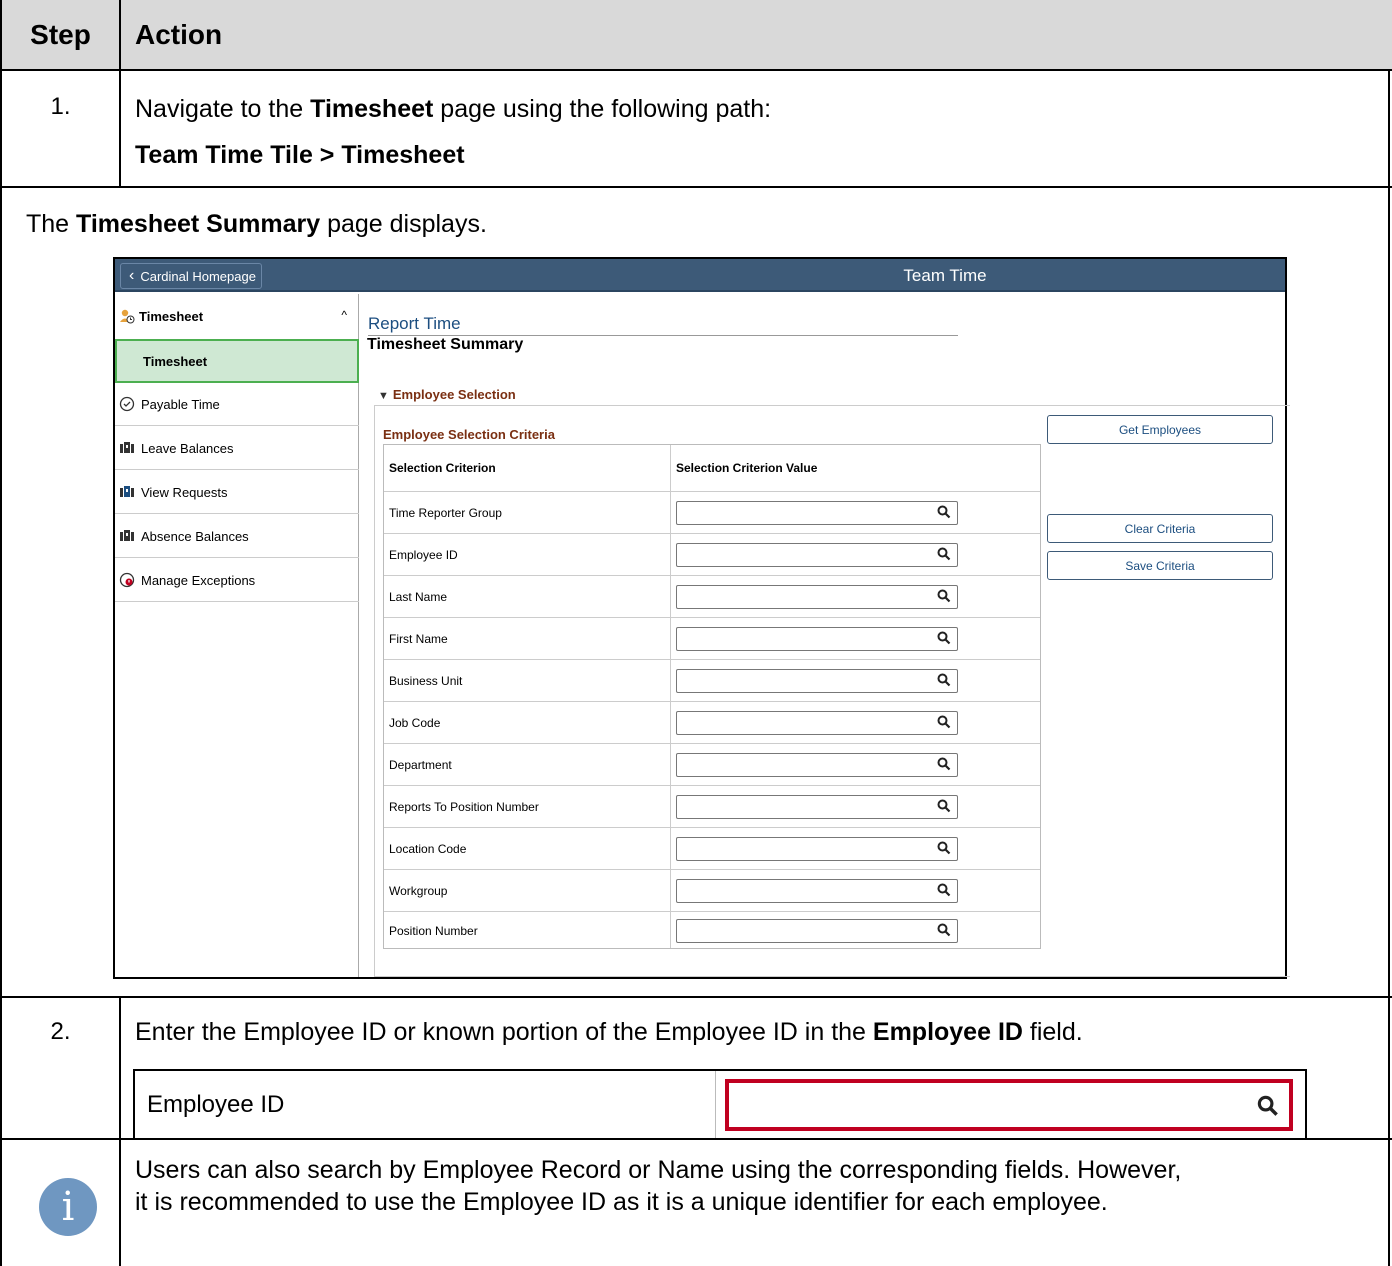 This screenshot has width=1392, height=1266. I want to click on table-header: Step Action, so click(697, 35).